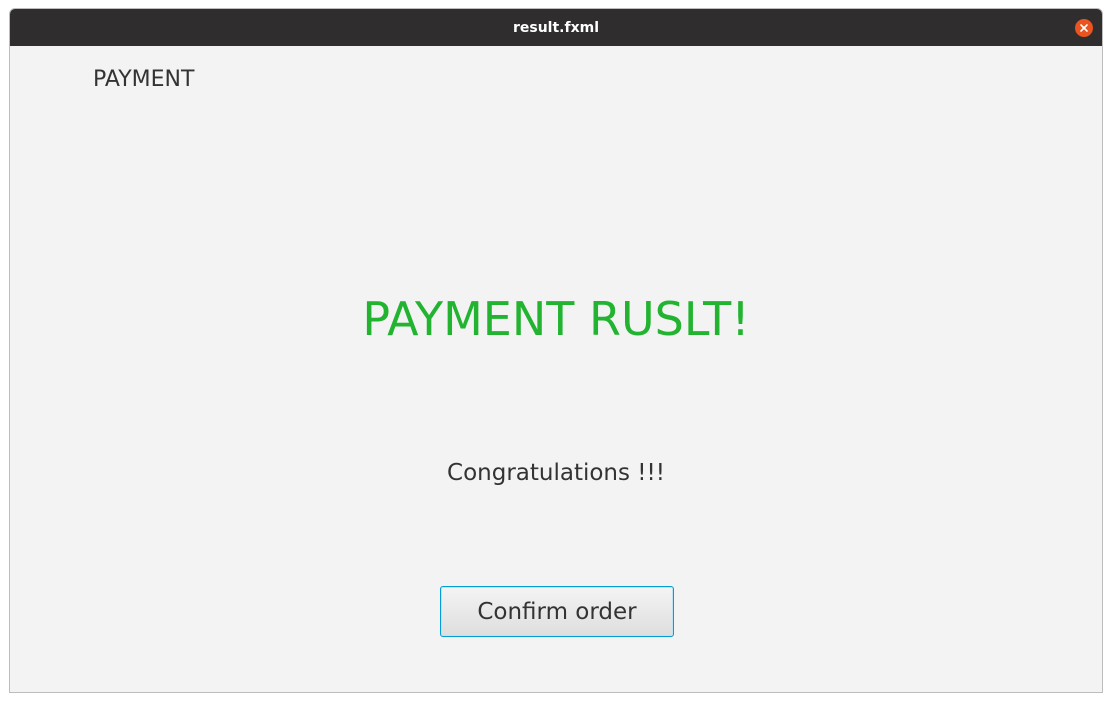  I want to click on congratulations-message: Congratulations !!!, so click(556, 473).